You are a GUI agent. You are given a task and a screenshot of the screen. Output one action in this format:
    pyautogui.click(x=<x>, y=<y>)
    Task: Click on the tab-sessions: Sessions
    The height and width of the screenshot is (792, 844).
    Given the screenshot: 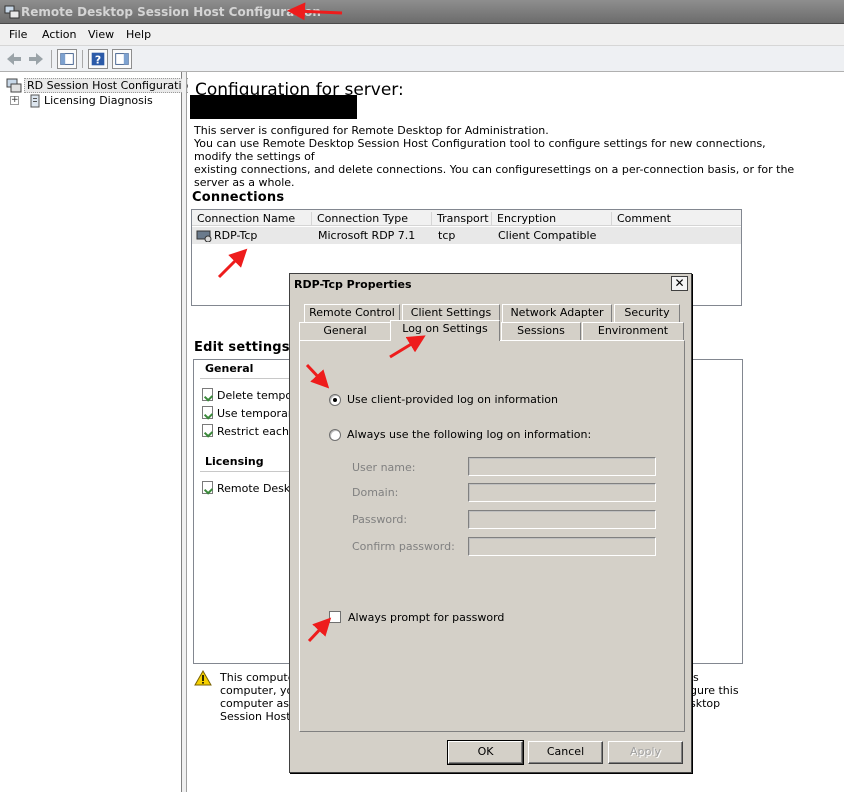 What is the action you would take?
    pyautogui.click(x=541, y=331)
    